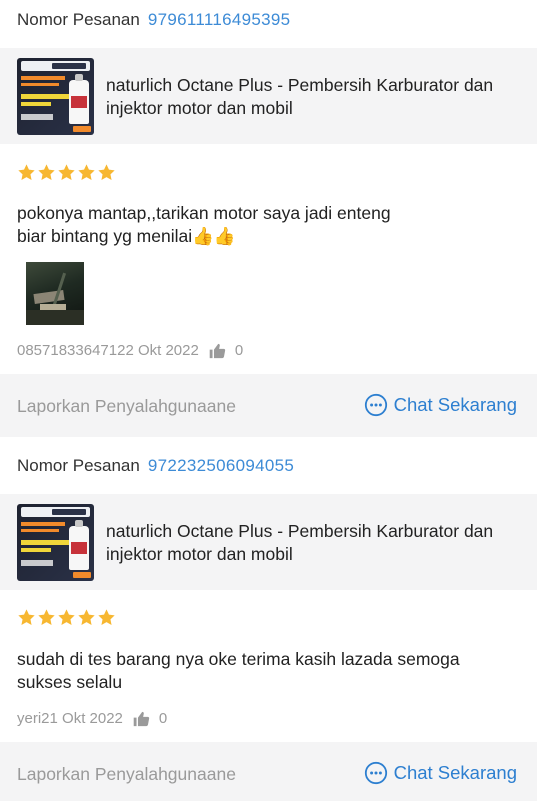 Image resolution: width=537 pixels, height=801 pixels. What do you see at coordinates (108, 350) in the screenshot?
I see `author-date: 08571833647122 Okt 2022` at bounding box center [108, 350].